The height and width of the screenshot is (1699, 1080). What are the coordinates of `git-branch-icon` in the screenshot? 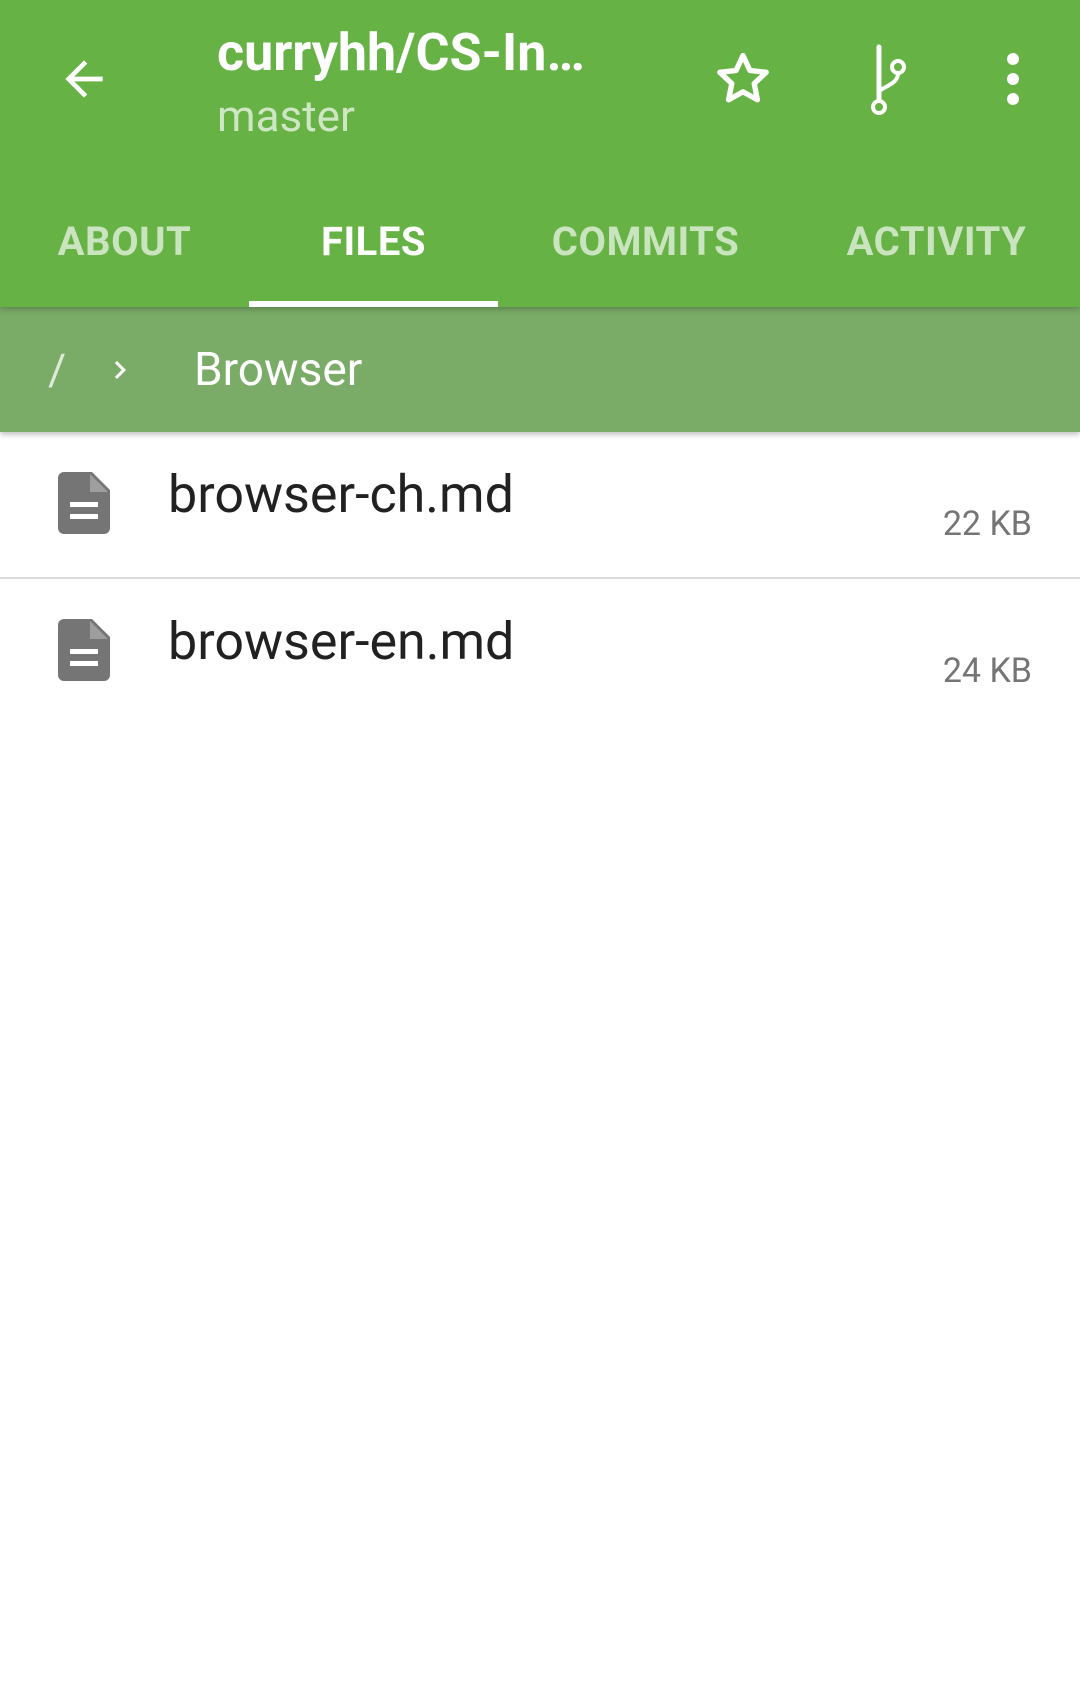 It's located at (888, 79).